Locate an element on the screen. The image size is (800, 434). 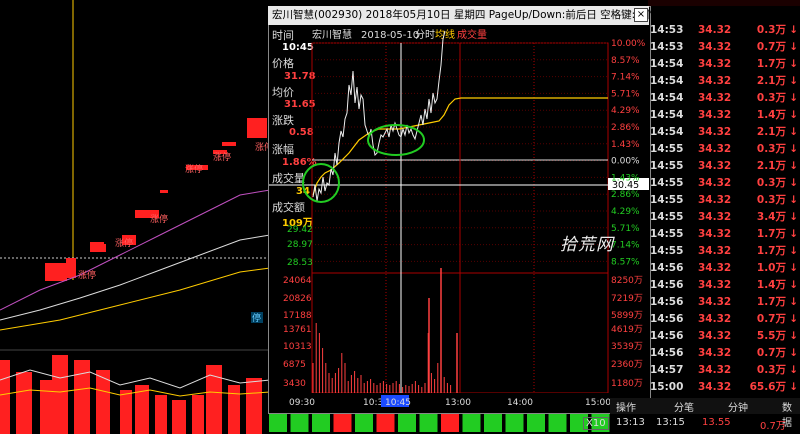
bottom-tab-bar: 操作 分笔 分钟 数据 is located at coordinates (705, 413).